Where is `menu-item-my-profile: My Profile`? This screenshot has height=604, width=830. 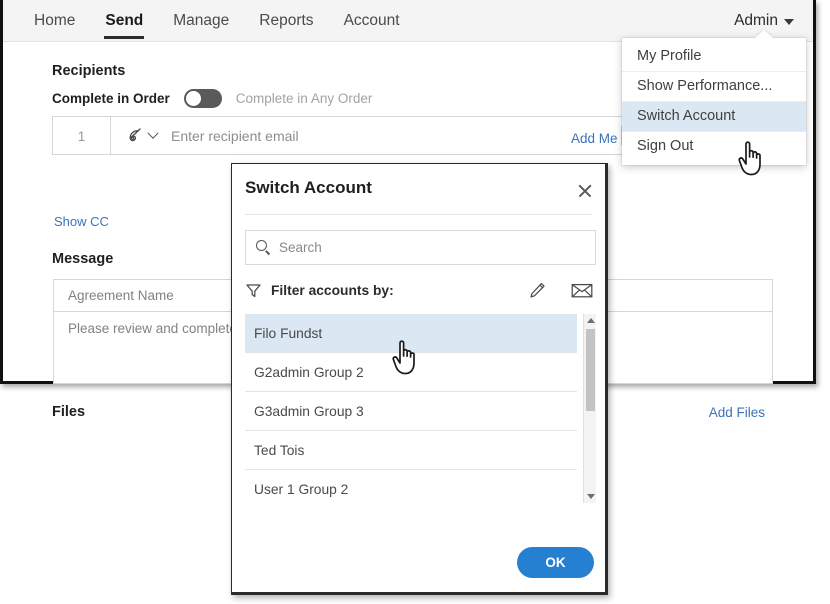 menu-item-my-profile: My Profile is located at coordinates (714, 57).